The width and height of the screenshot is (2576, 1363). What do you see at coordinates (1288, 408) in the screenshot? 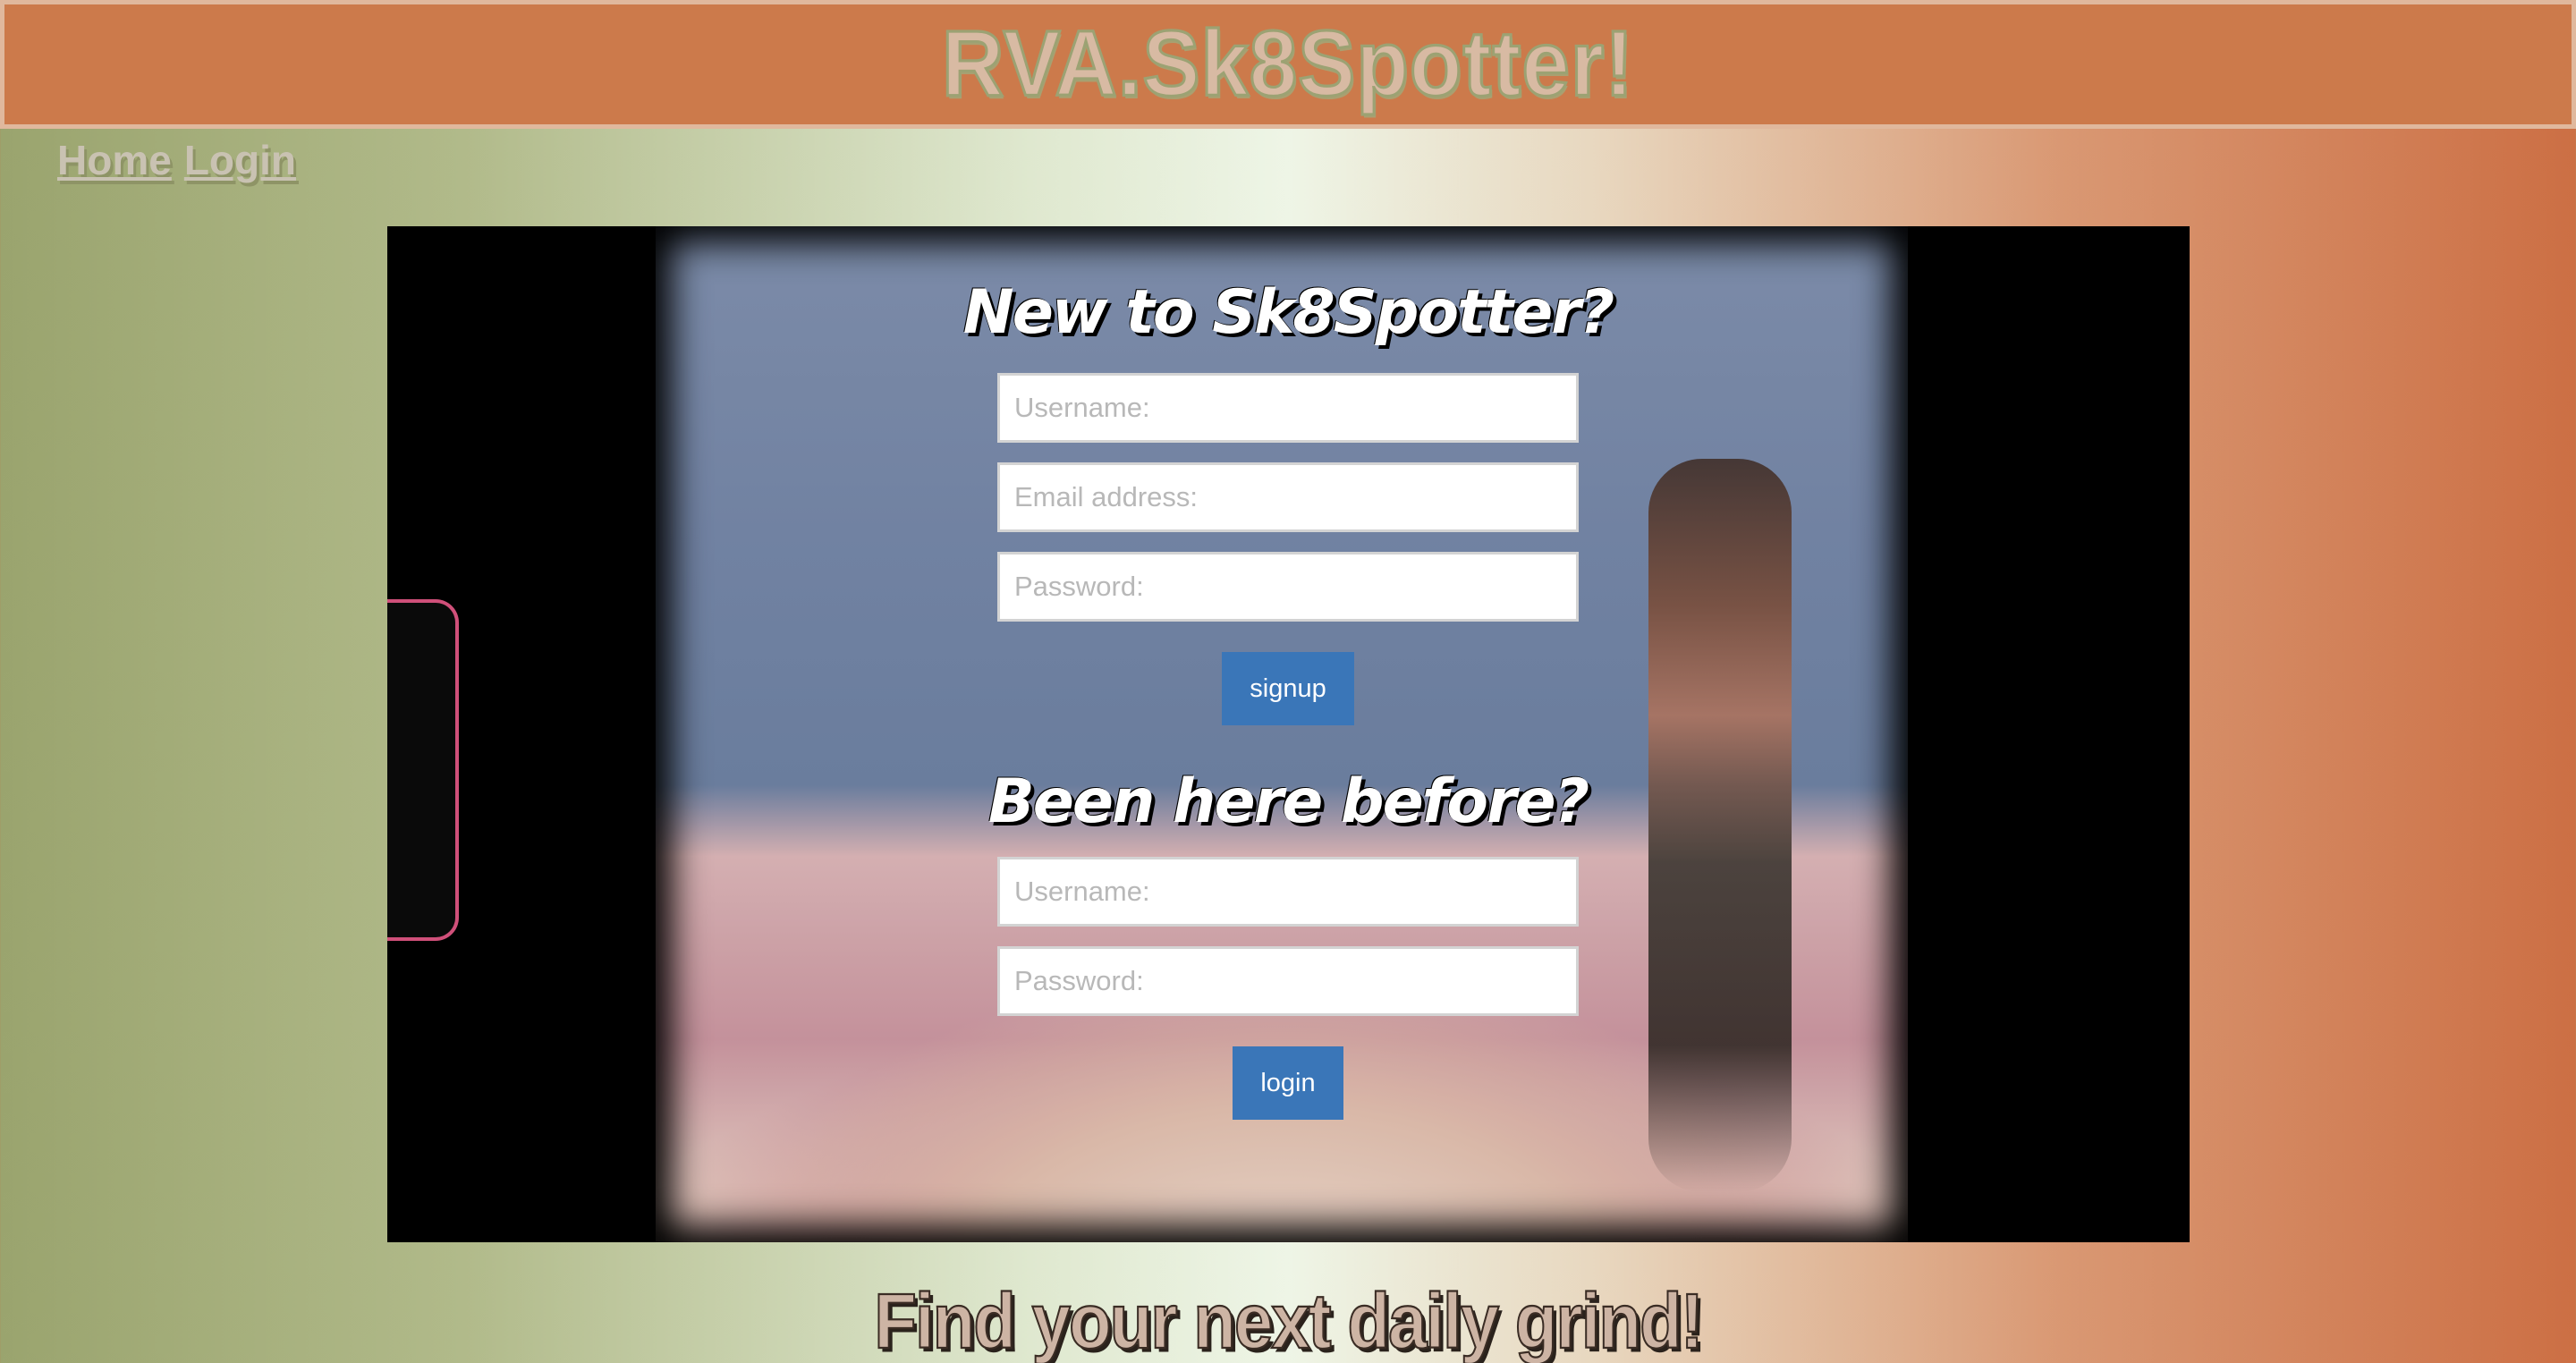
I see `signup-username-input` at bounding box center [1288, 408].